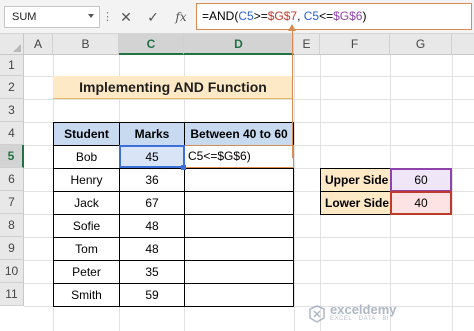  What do you see at coordinates (152, 249) in the screenshot?
I see `cell-marks-tom: 48` at bounding box center [152, 249].